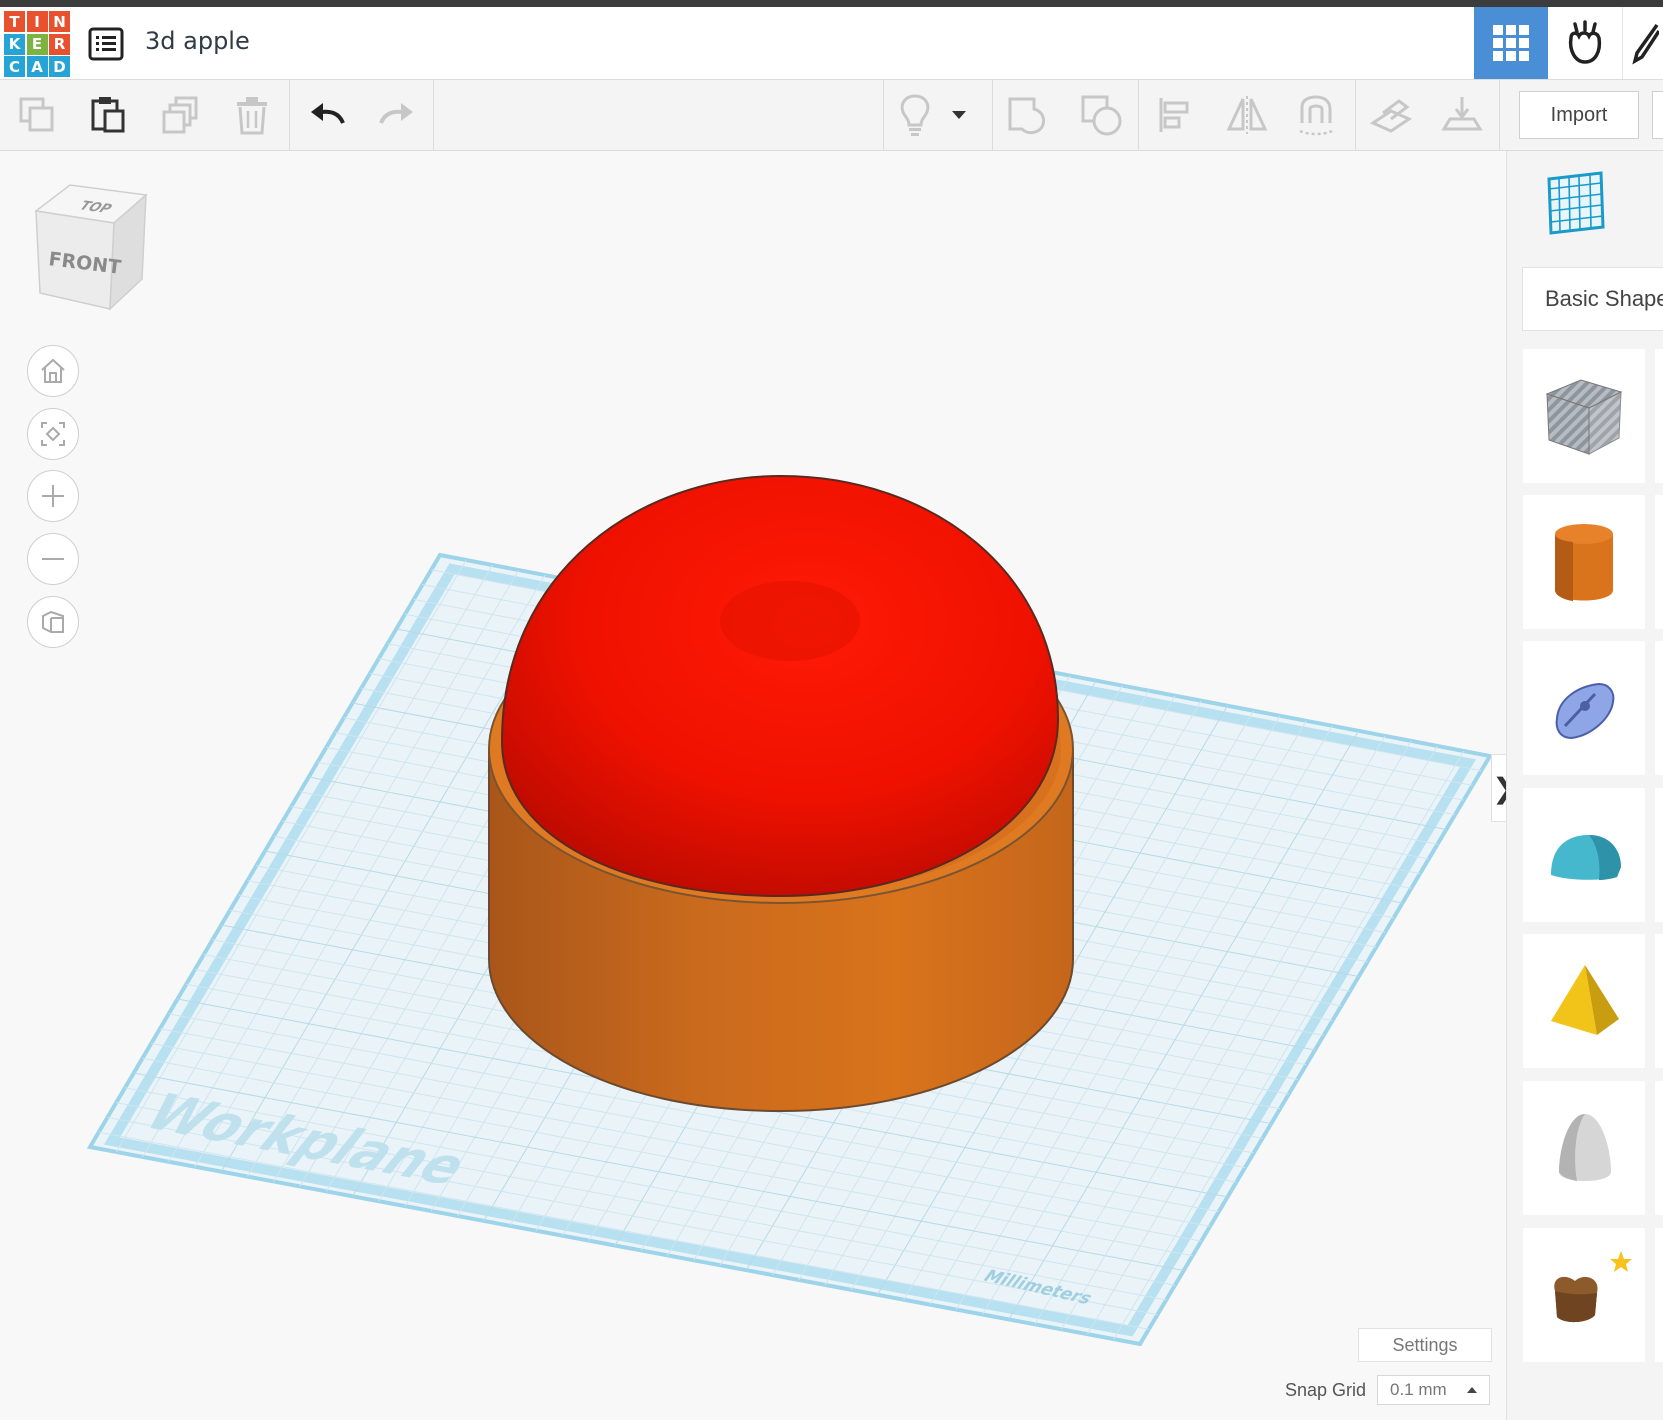 The width and height of the screenshot is (1663, 1420). I want to click on shape-pyramid, so click(1584, 1001).